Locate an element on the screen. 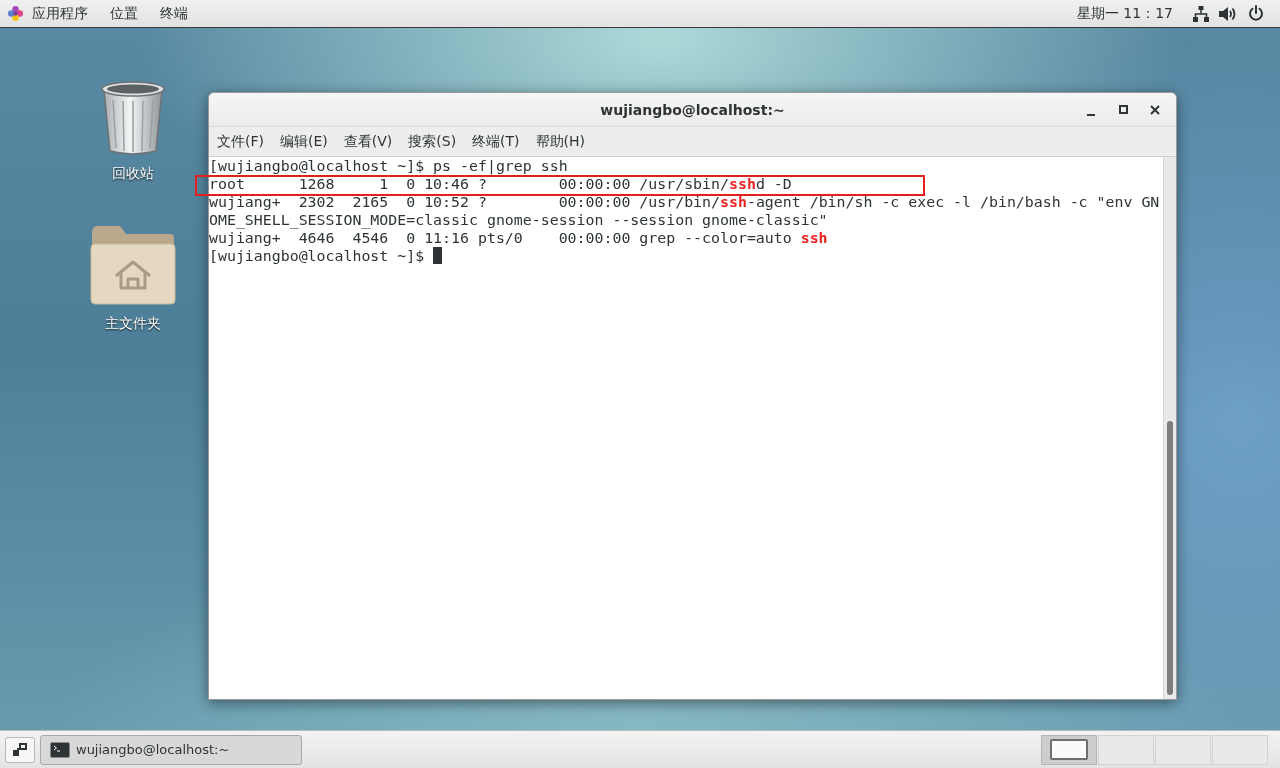 This screenshot has width=1280, height=768. top-menu: 终端 is located at coordinates (174, 13).